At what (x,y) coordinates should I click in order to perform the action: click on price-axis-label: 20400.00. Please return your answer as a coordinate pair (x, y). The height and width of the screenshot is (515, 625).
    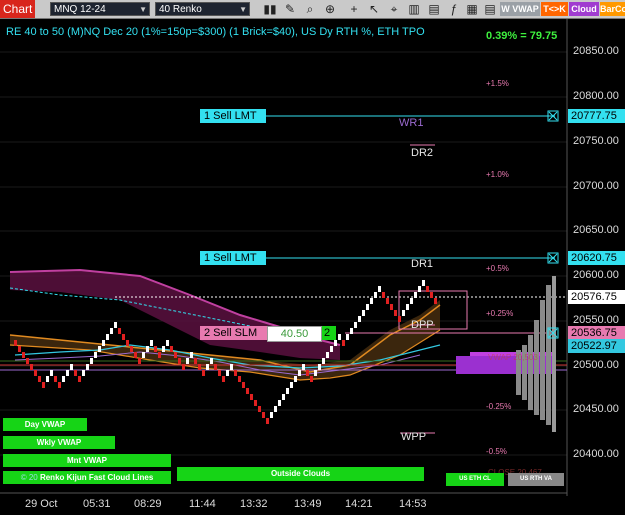
    Looking at the image, I should click on (596, 454).